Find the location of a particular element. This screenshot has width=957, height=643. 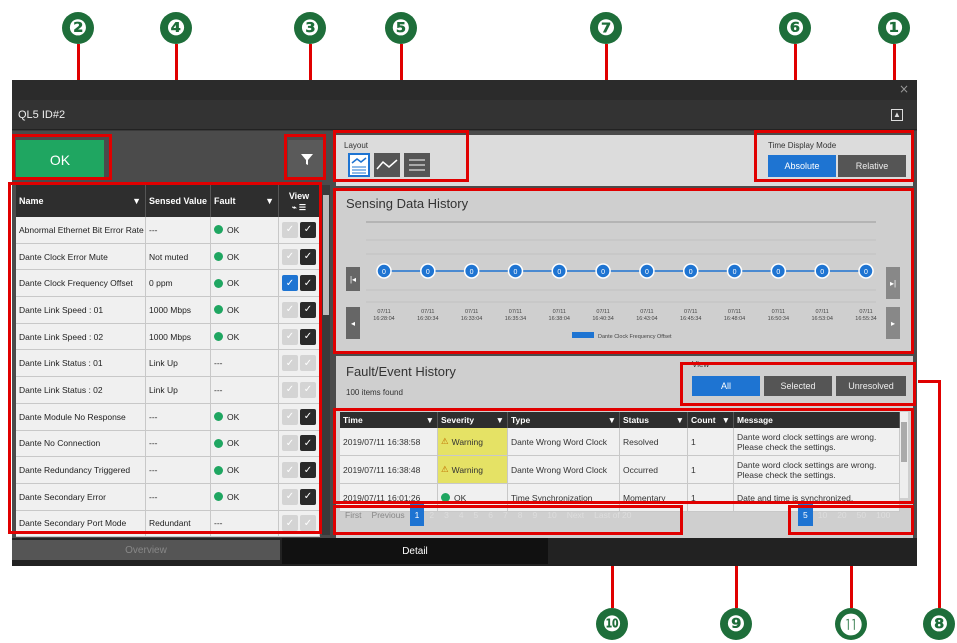

callout-4: ❹ is located at coordinates (176, 28).